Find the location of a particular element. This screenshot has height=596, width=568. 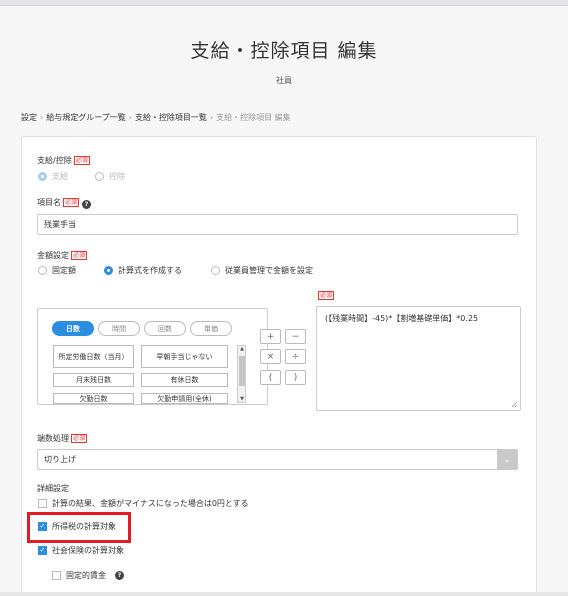

items-scrollbar: ▲ ▼ is located at coordinates (241, 374).